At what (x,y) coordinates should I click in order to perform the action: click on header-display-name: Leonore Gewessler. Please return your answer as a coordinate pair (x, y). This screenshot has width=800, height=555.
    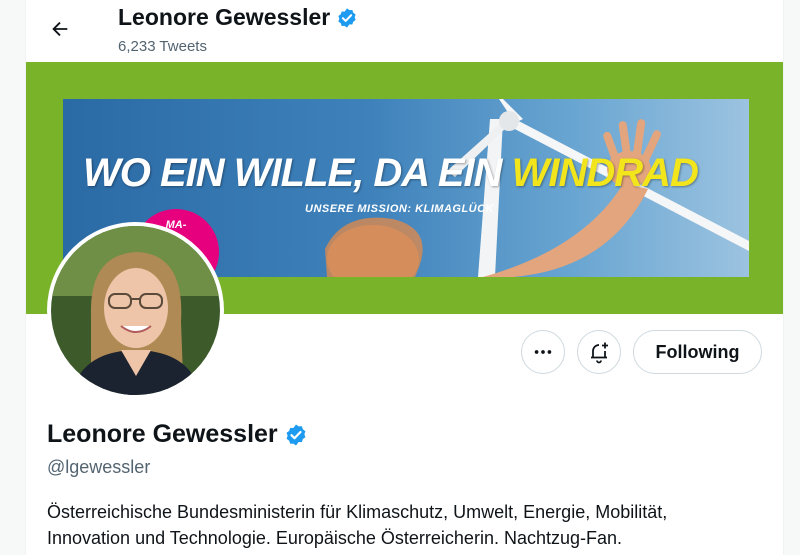
    Looking at the image, I should click on (224, 17).